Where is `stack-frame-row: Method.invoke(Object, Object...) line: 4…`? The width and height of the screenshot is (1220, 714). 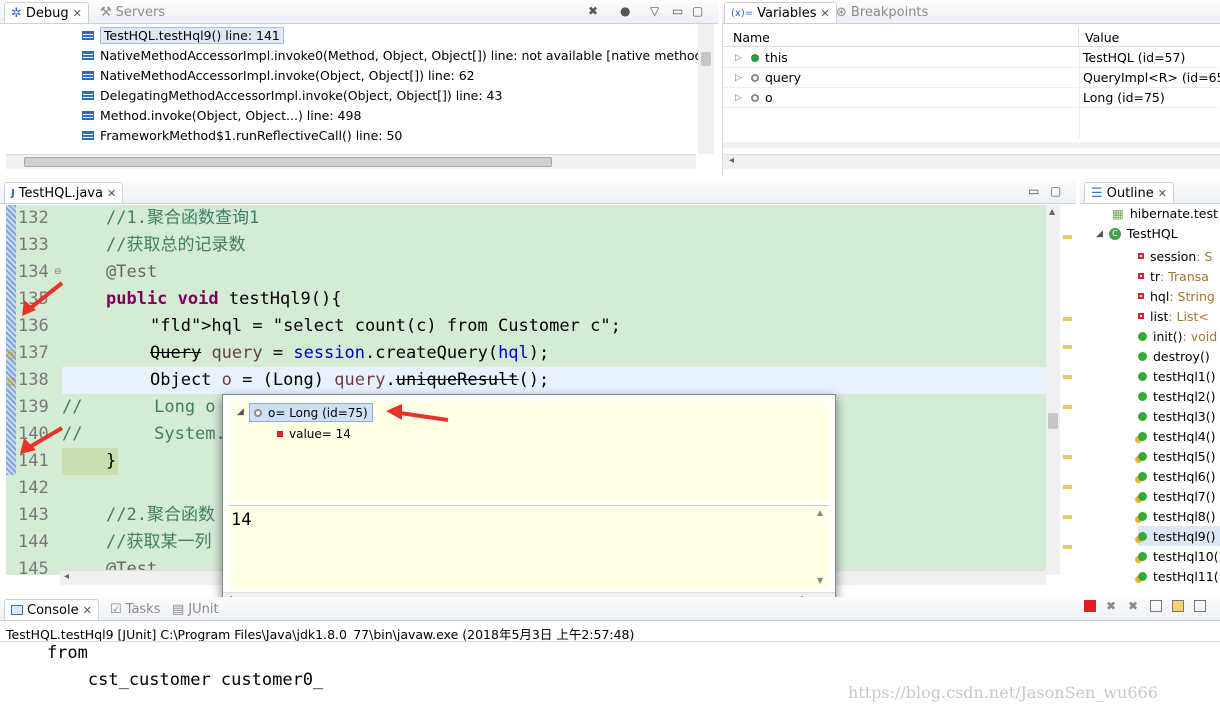 stack-frame-row: Method.invoke(Object, Object...) line: 4… is located at coordinates (221, 115).